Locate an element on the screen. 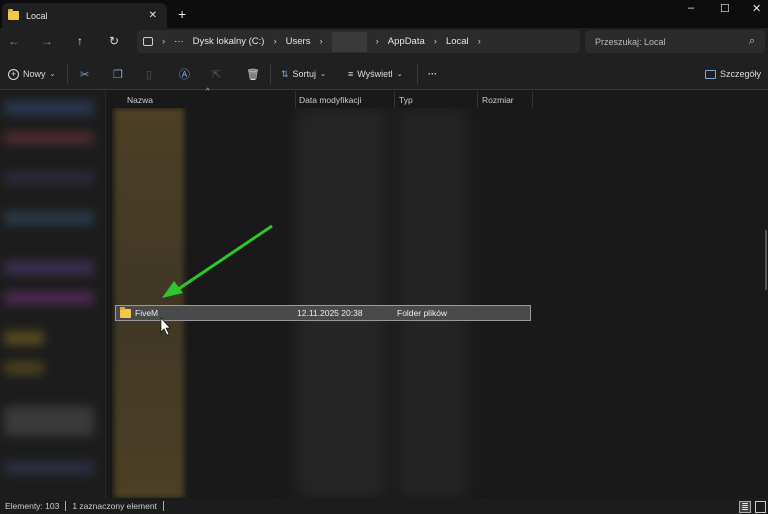  paste-icon: ▯ is located at coordinates (149, 74).